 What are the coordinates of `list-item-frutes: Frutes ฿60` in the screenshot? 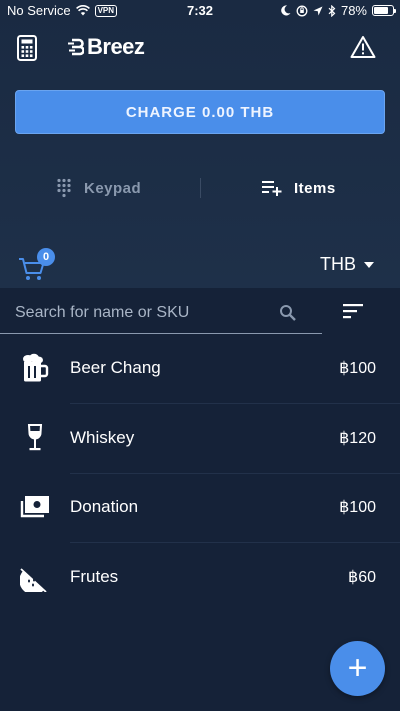 It's located at (200, 578).